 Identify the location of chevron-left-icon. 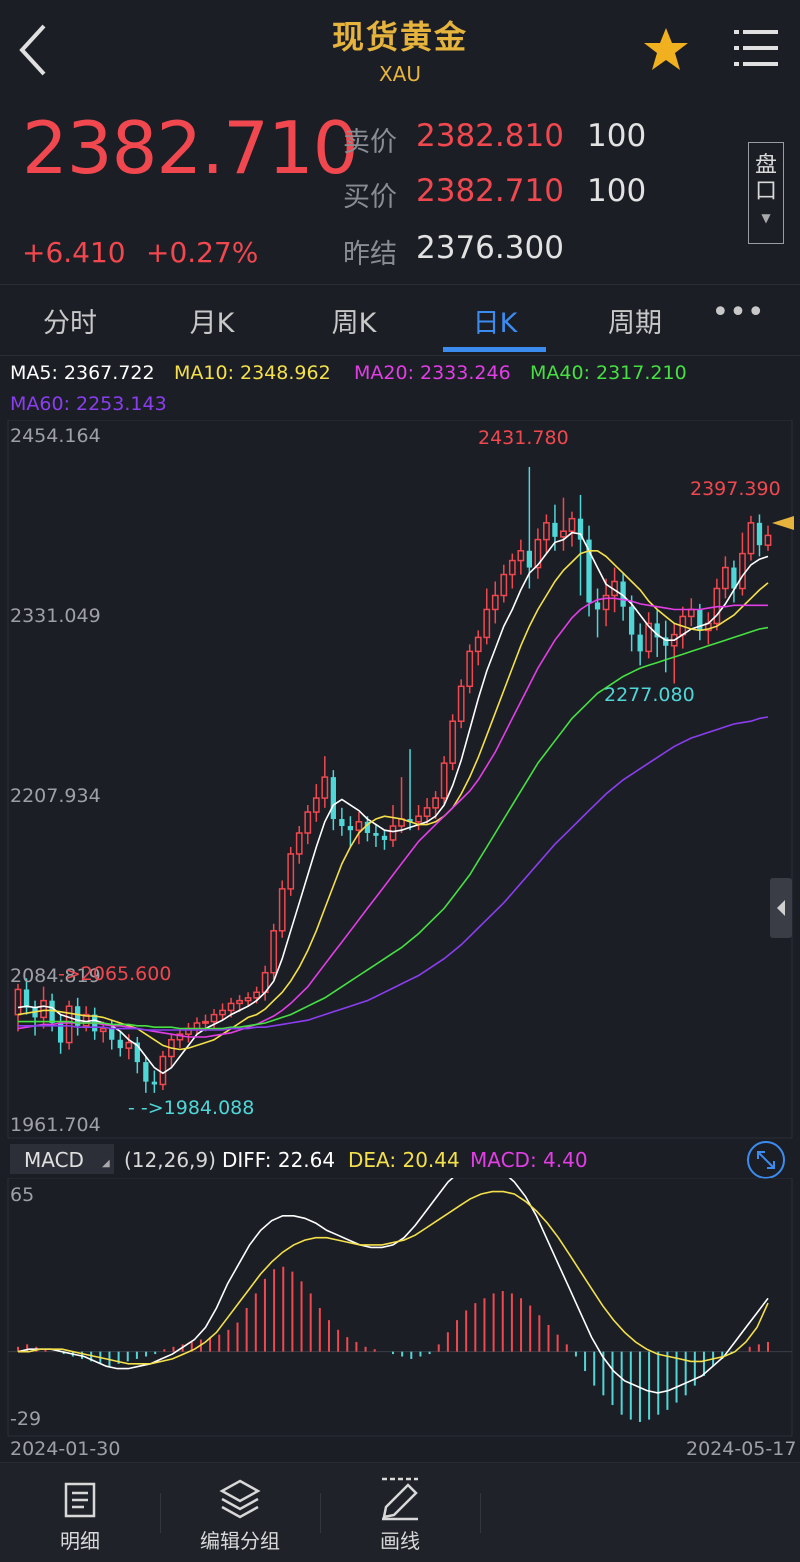
(781, 908).